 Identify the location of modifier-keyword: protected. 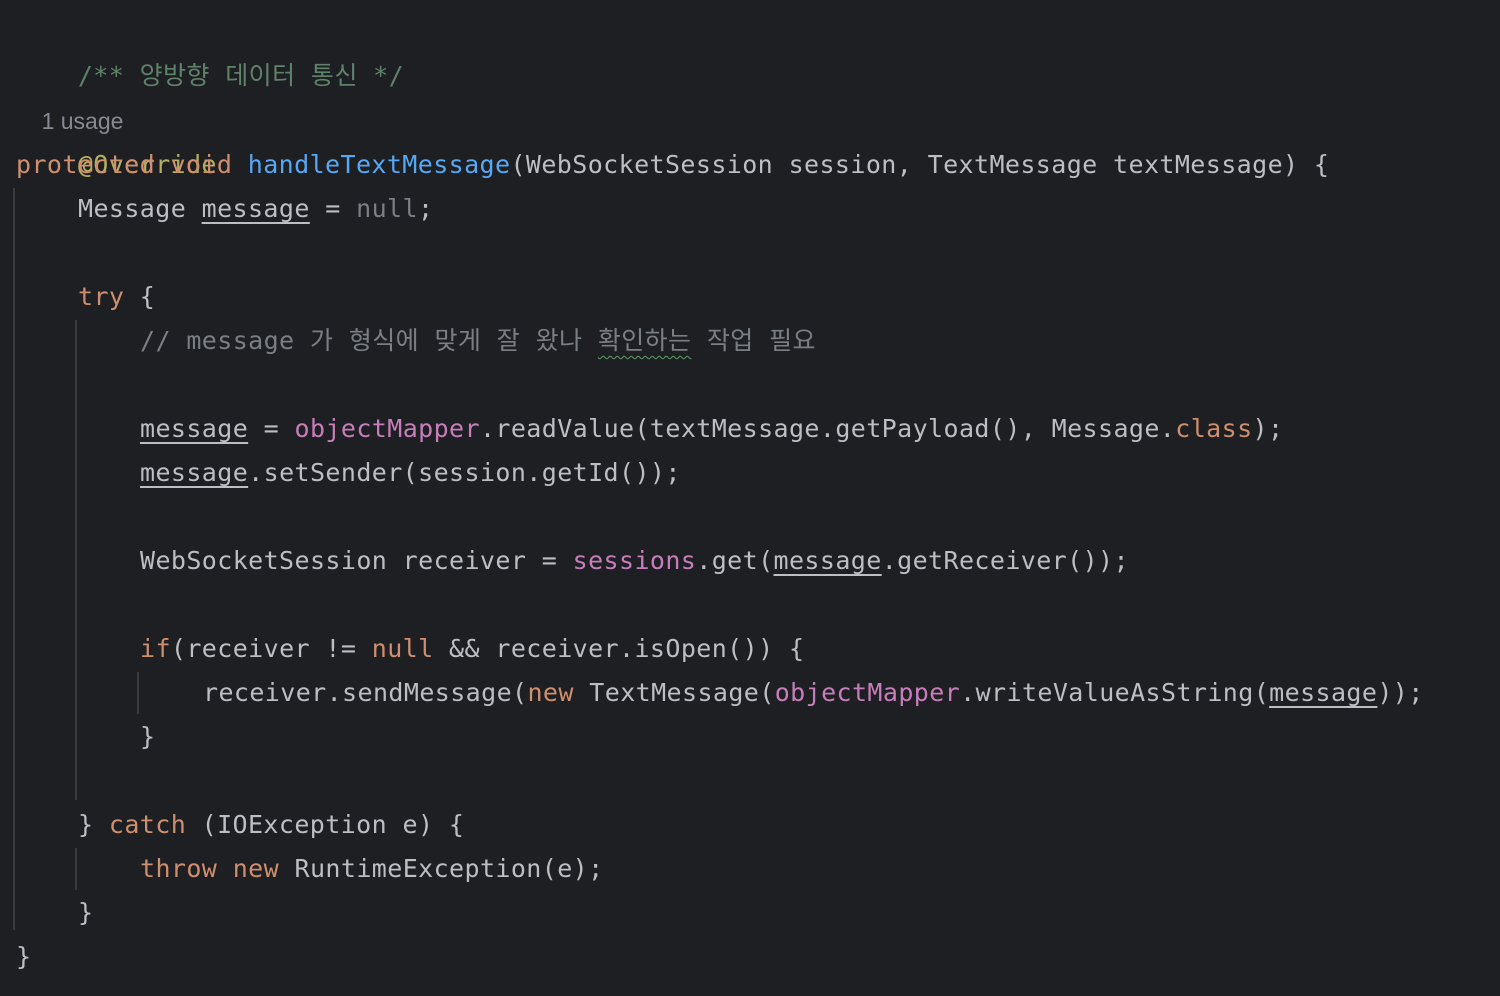
(86, 164).